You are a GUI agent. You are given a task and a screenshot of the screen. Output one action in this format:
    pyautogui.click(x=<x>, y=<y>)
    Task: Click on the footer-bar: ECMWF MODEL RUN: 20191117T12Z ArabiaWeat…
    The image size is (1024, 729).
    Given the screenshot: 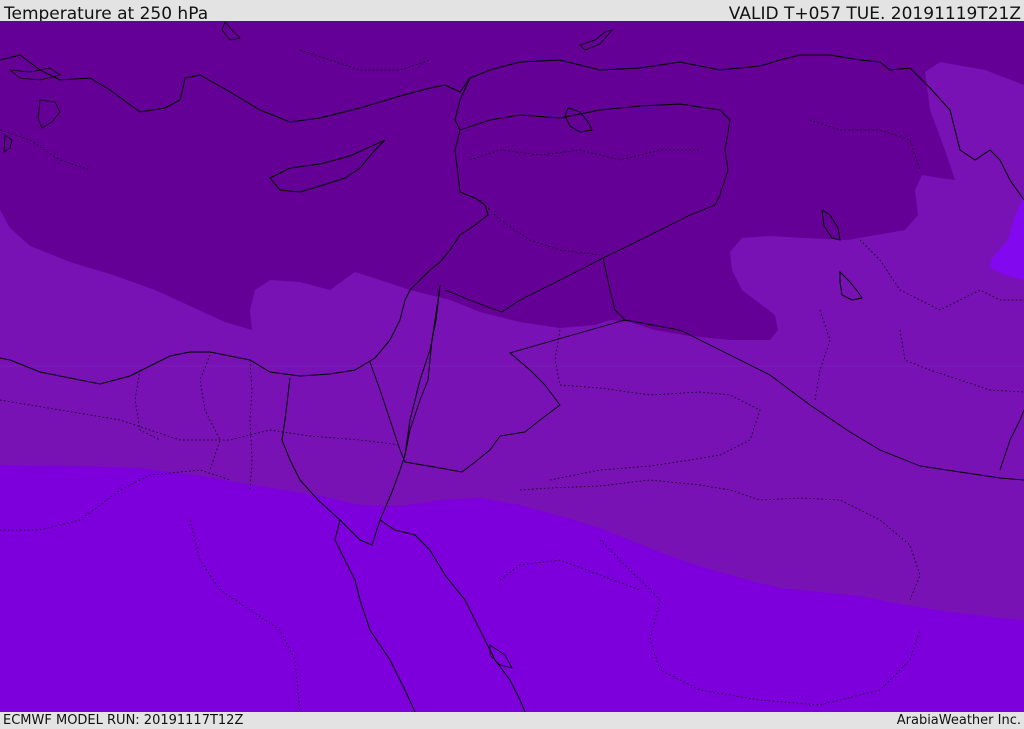 What is the action you would take?
    pyautogui.click(x=512, y=720)
    